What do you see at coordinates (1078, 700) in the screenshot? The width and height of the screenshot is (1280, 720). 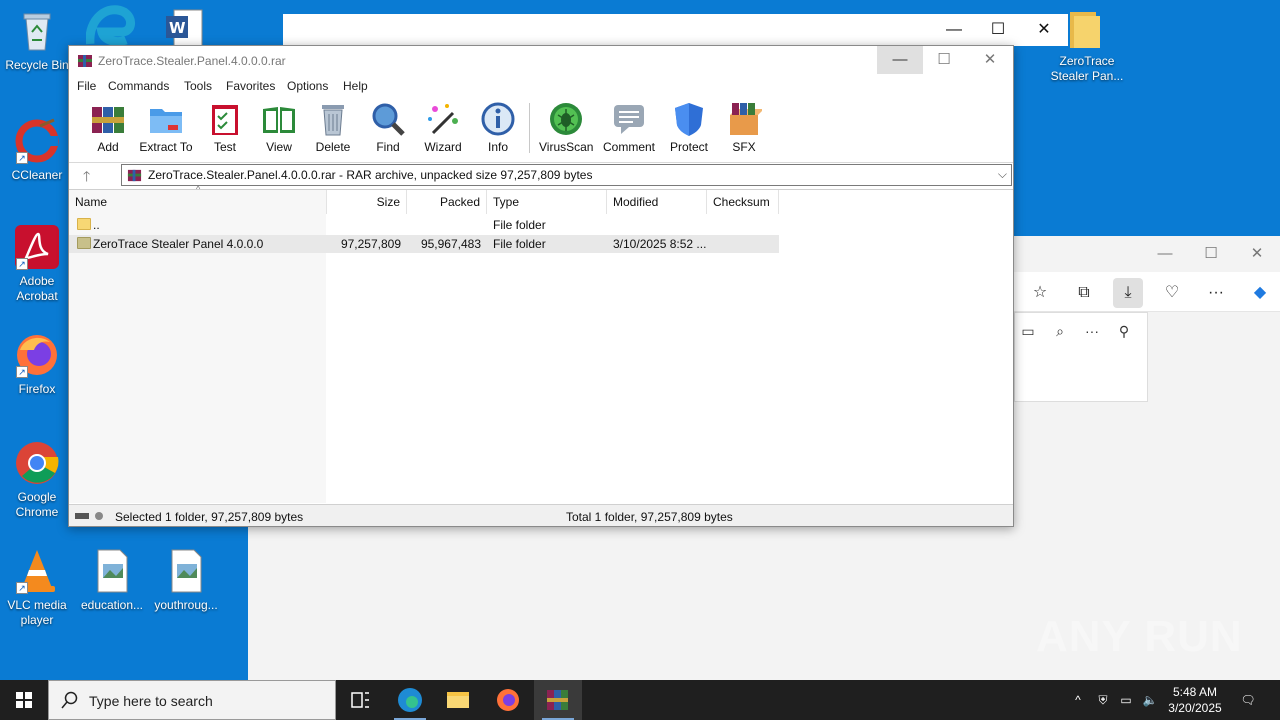 I see `show-hidden-icons-chevron-icon: ^` at bounding box center [1078, 700].